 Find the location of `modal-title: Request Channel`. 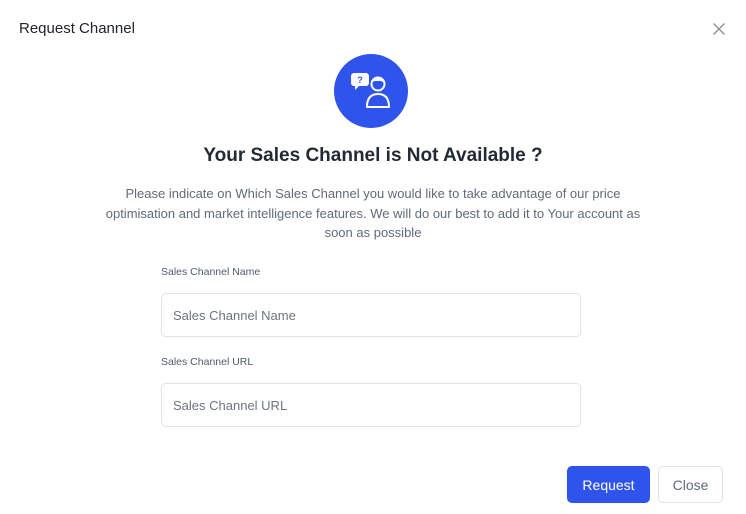

modal-title: Request Channel is located at coordinates (77, 28).